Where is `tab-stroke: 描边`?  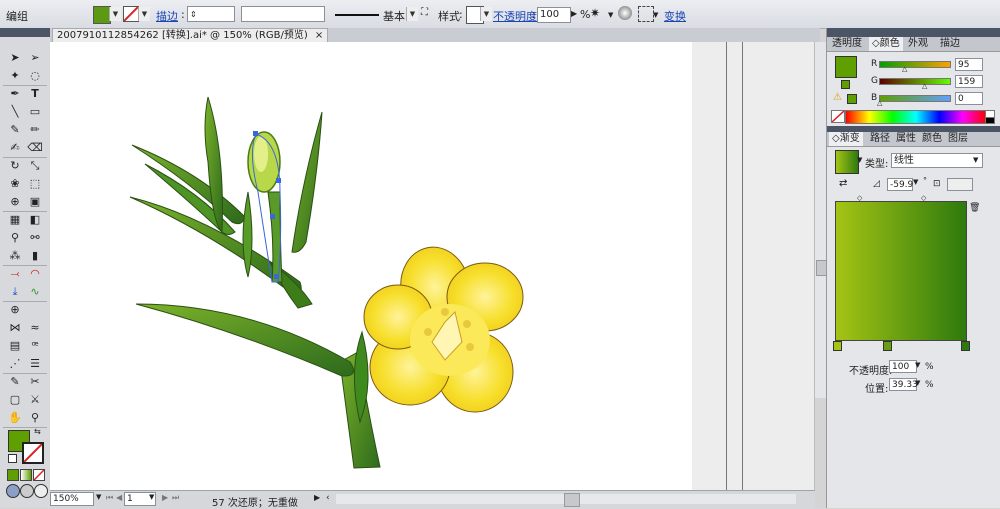 tab-stroke: 描边 is located at coordinates (950, 44).